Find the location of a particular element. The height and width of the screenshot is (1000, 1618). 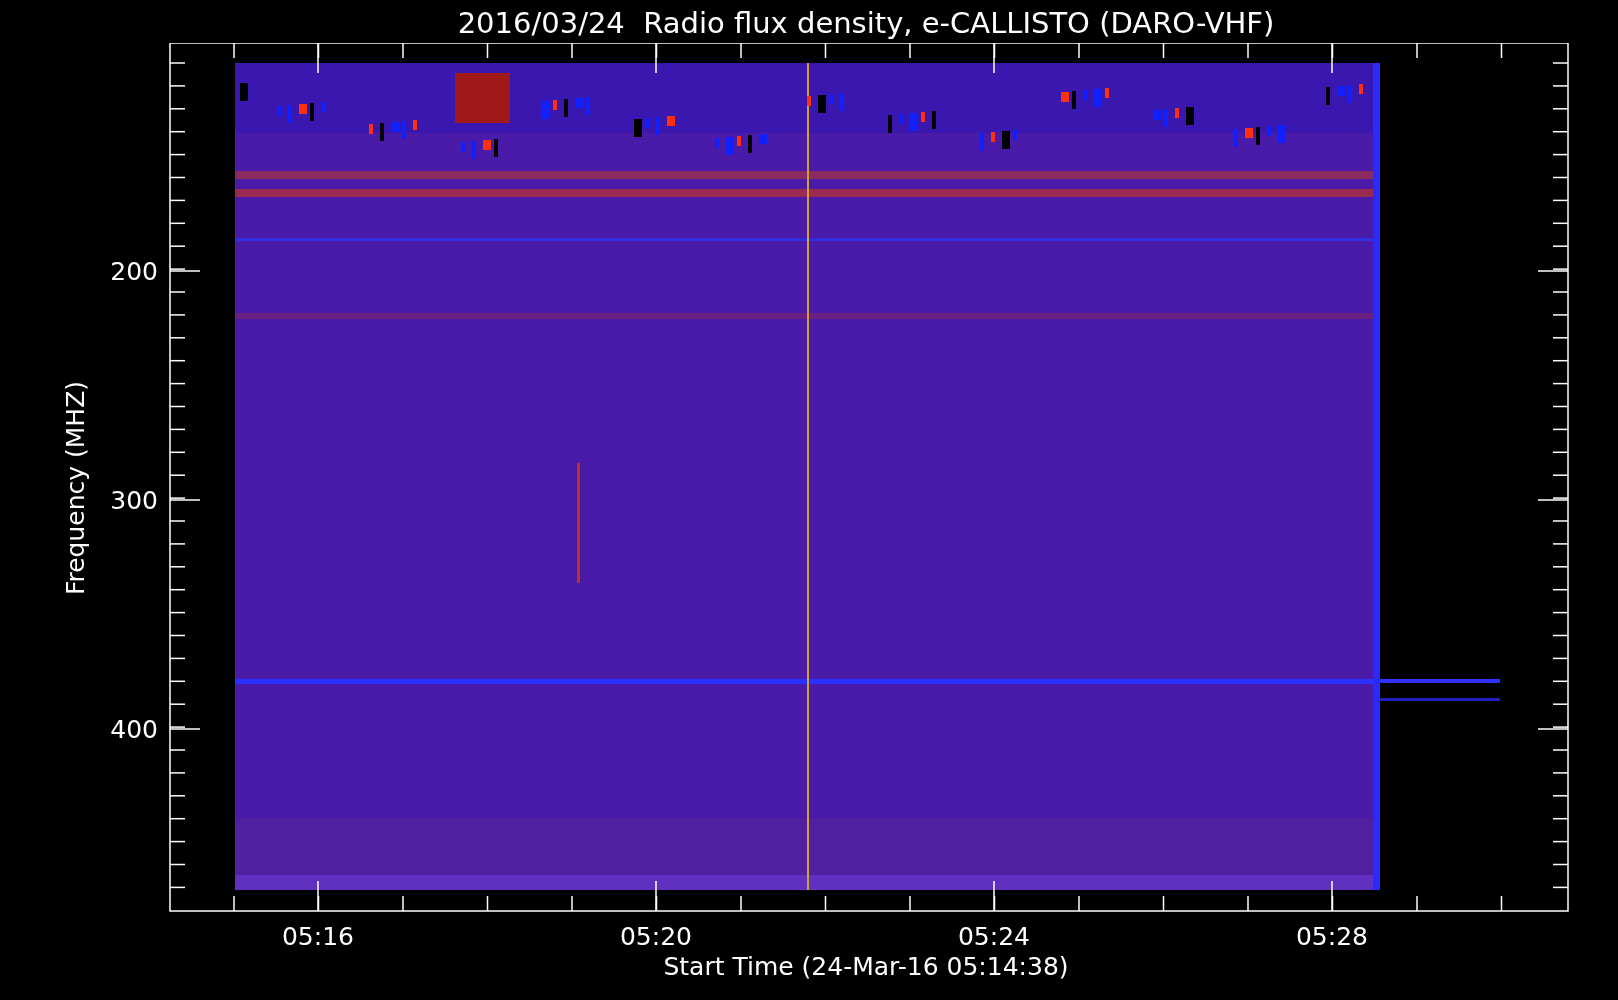

y-tick-label: 400 is located at coordinates (134, 729).